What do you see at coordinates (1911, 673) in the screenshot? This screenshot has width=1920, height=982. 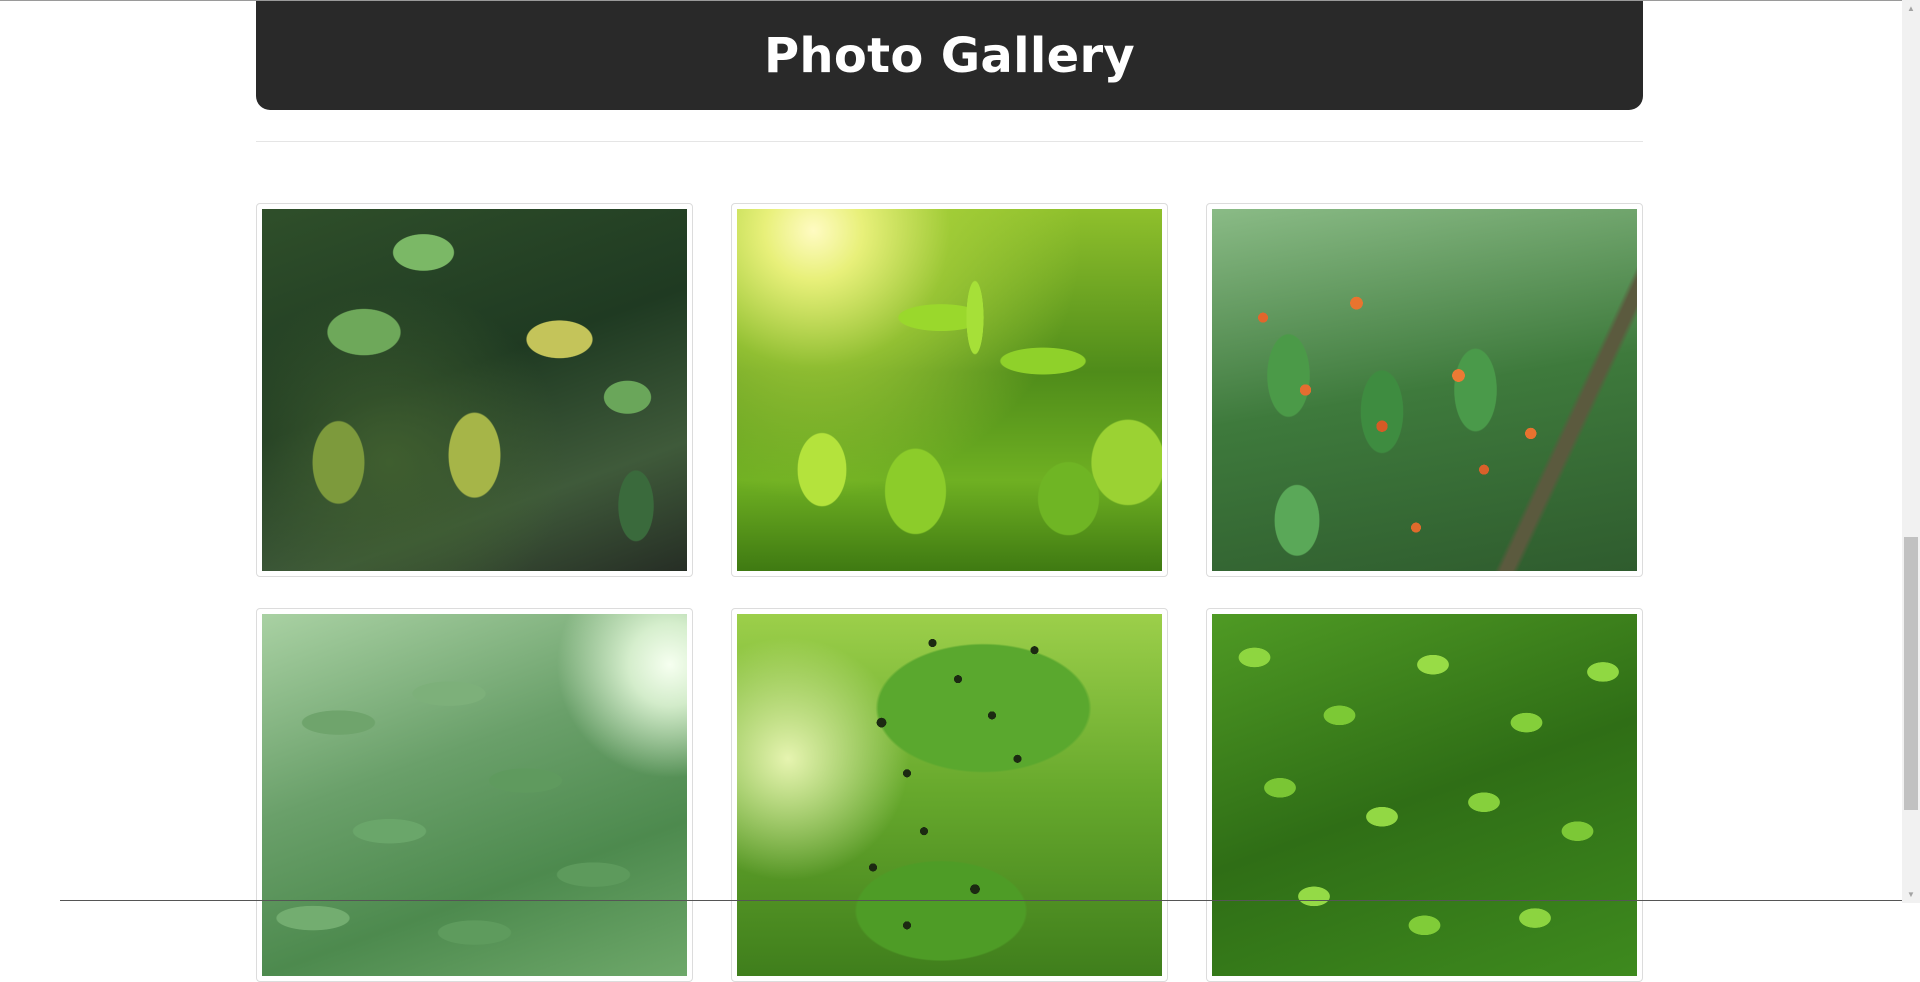 I see `scrollbar-thumb` at bounding box center [1911, 673].